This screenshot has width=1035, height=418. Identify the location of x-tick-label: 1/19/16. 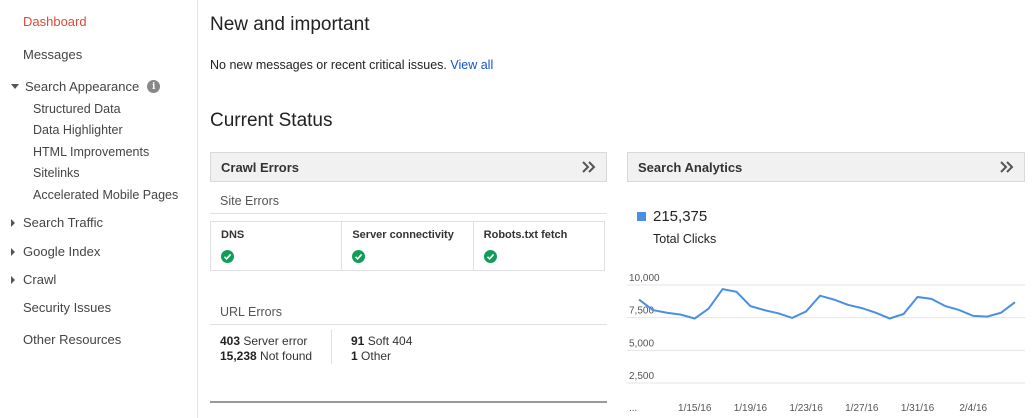
(751, 408).